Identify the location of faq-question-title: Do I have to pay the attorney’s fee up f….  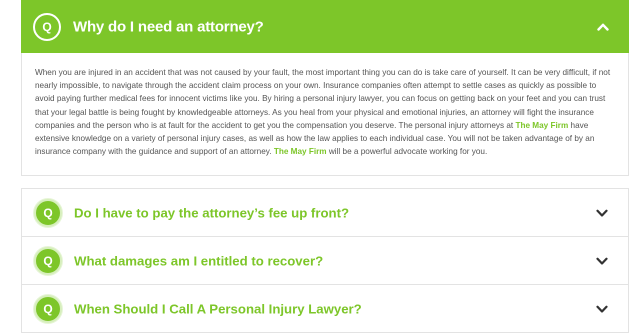
(212, 212).